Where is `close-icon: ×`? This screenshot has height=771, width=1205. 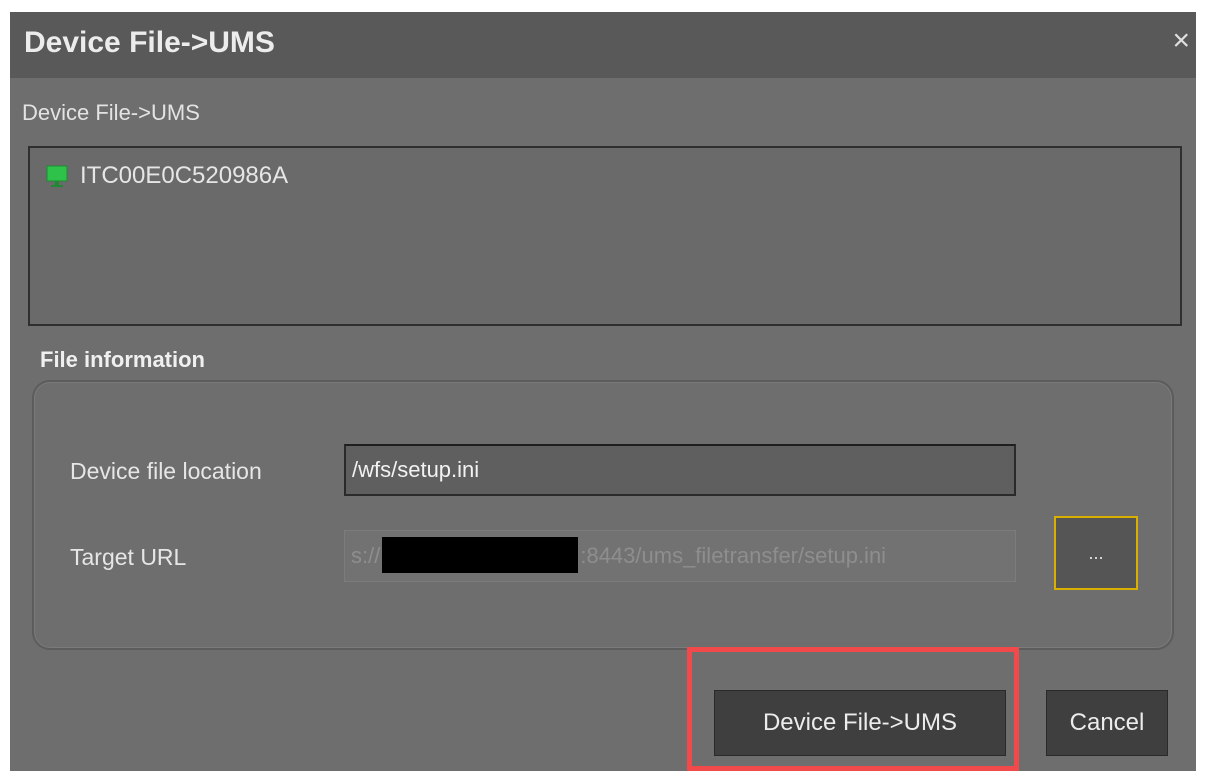
close-icon: × is located at coordinates (1181, 41).